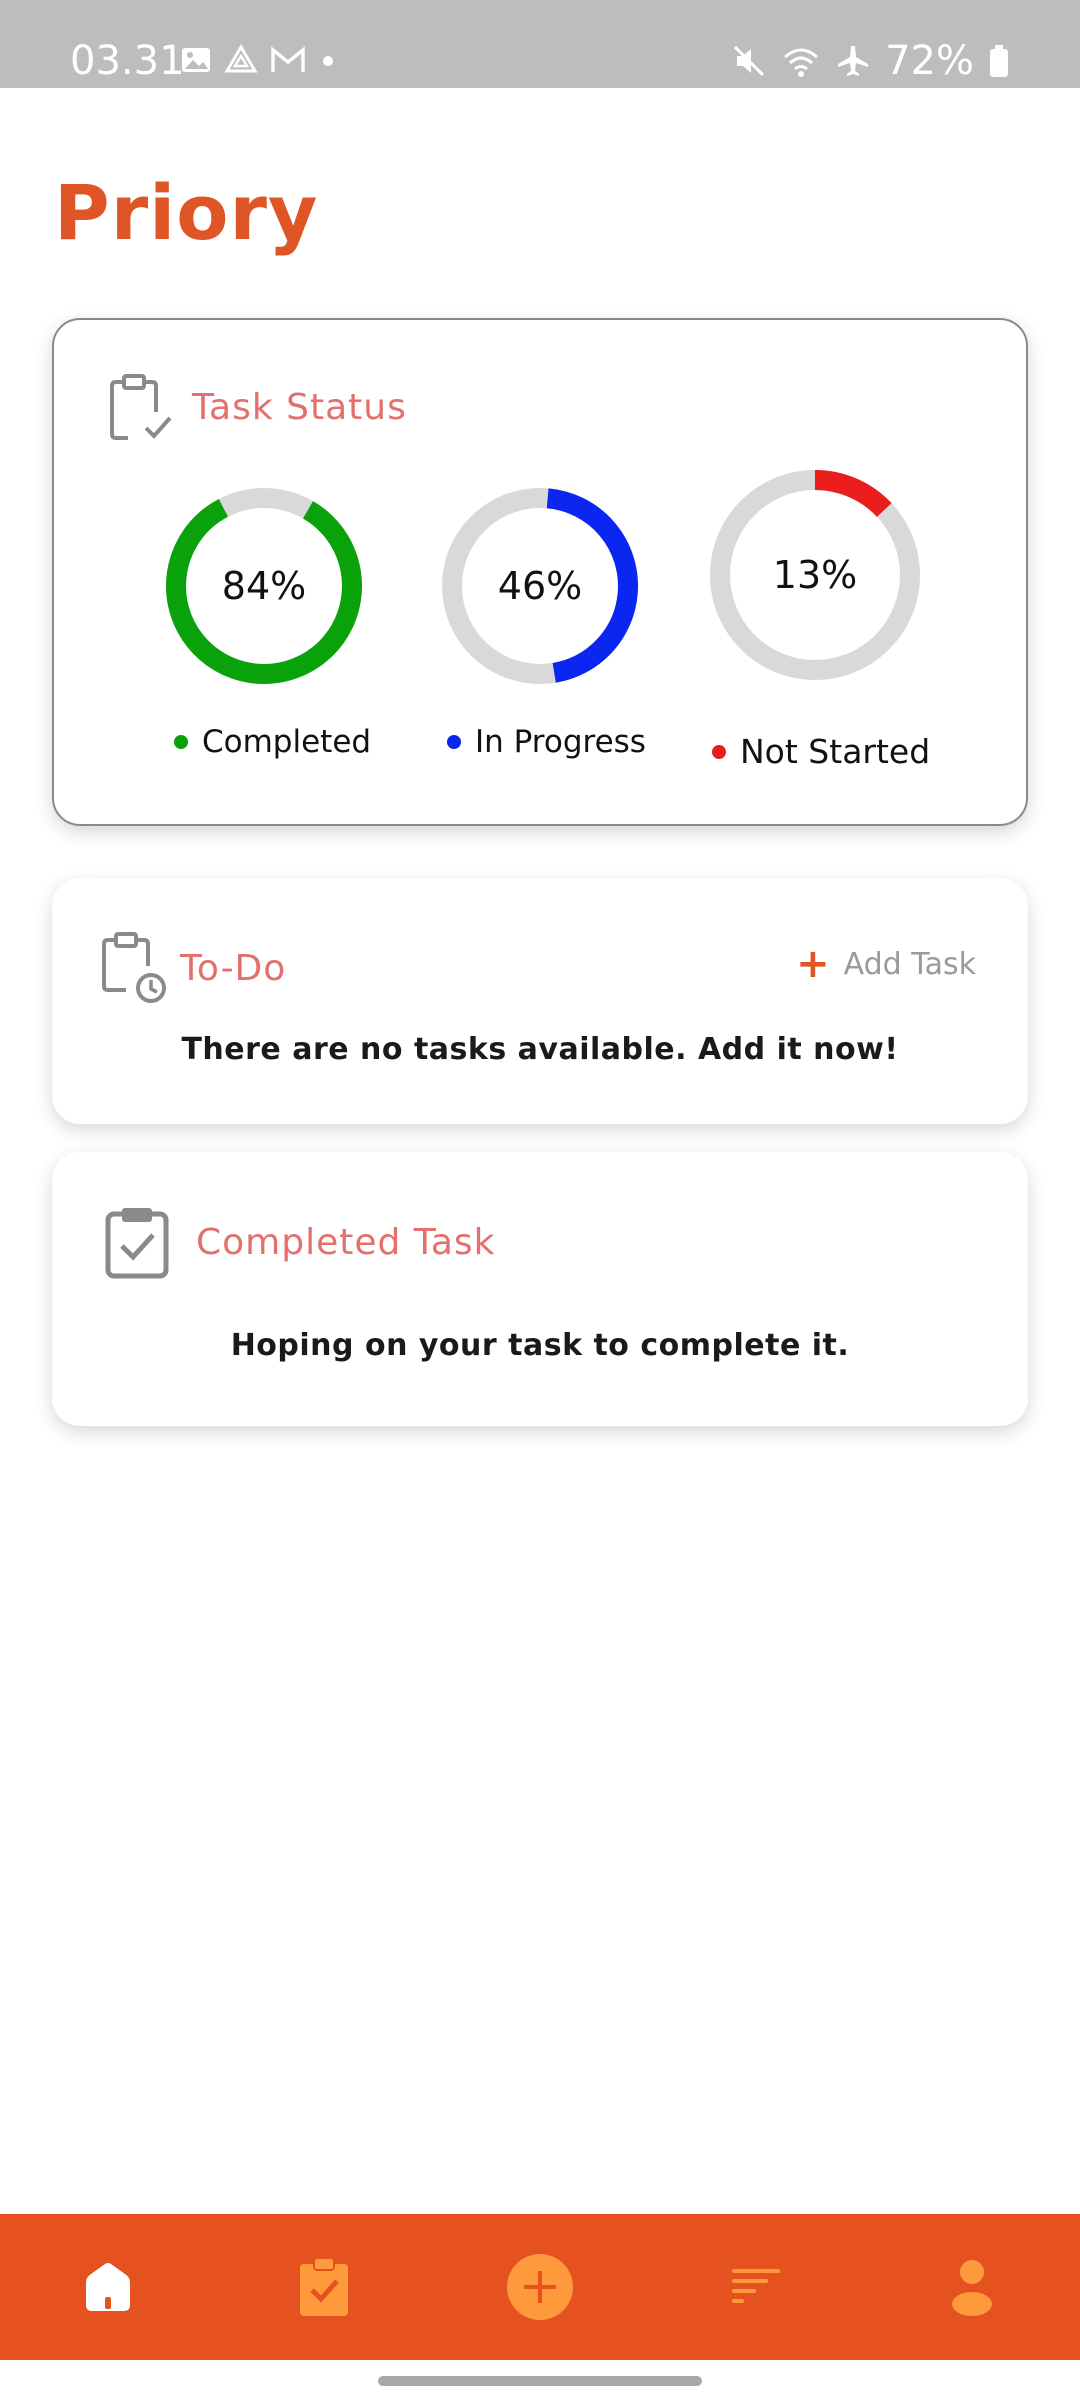  I want to click on app-title: Priory, so click(186, 212).